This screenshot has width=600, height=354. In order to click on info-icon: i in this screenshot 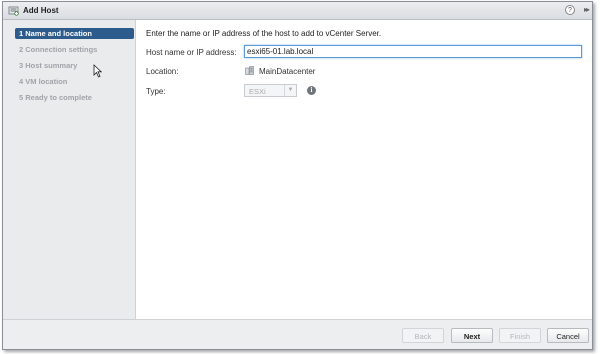, I will do `click(311, 90)`.